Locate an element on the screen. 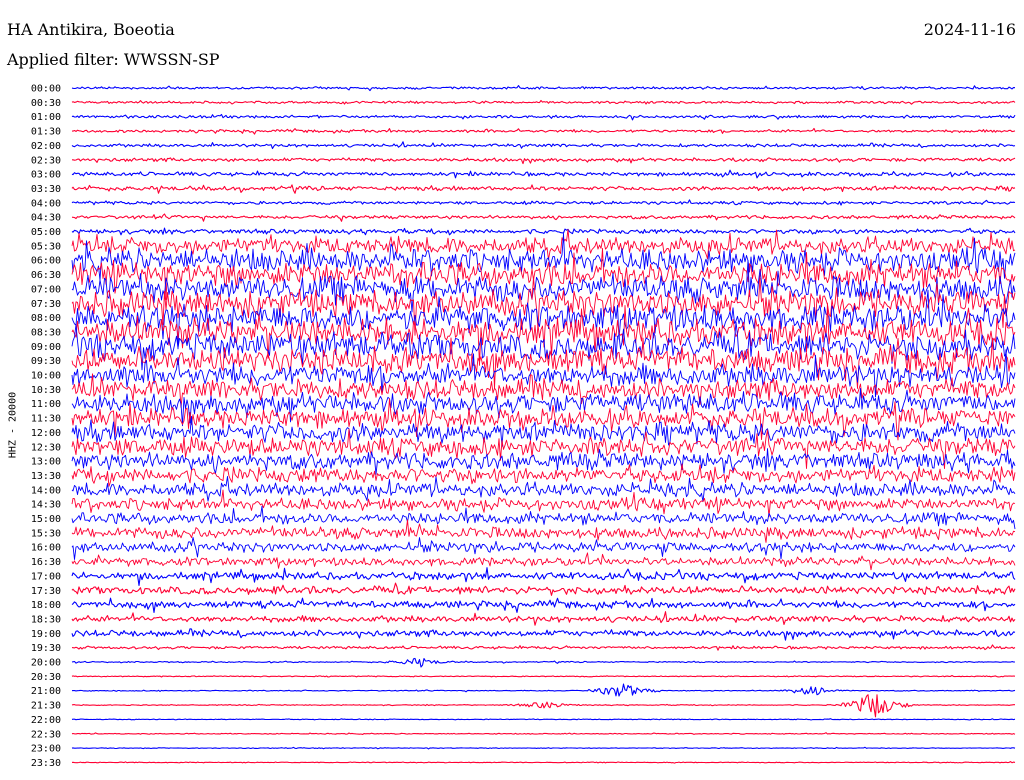 This screenshot has height=780, width=1024. row-time-label: 07:30 is located at coordinates (46, 304).